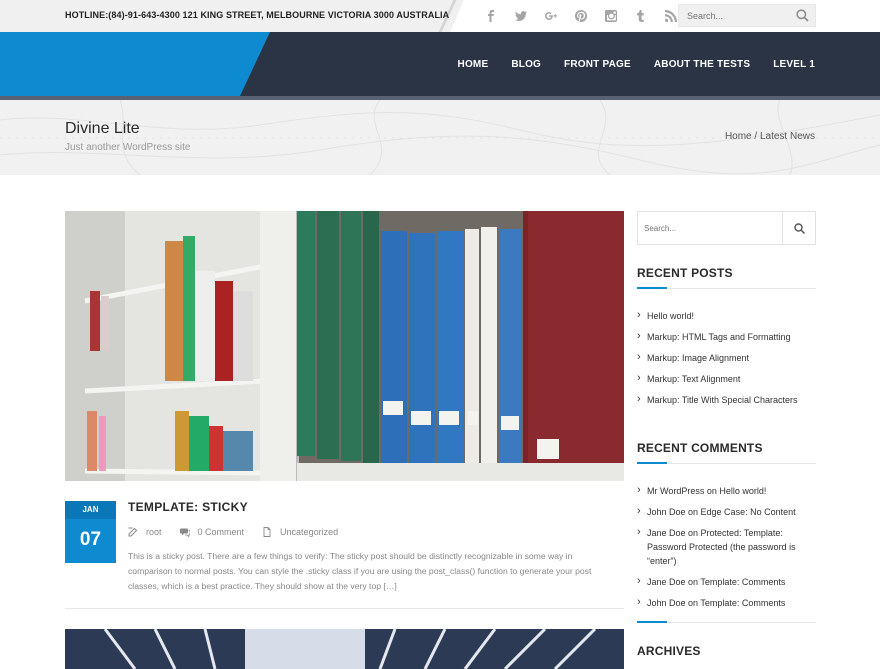  I want to click on social-links, so click(581, 16).